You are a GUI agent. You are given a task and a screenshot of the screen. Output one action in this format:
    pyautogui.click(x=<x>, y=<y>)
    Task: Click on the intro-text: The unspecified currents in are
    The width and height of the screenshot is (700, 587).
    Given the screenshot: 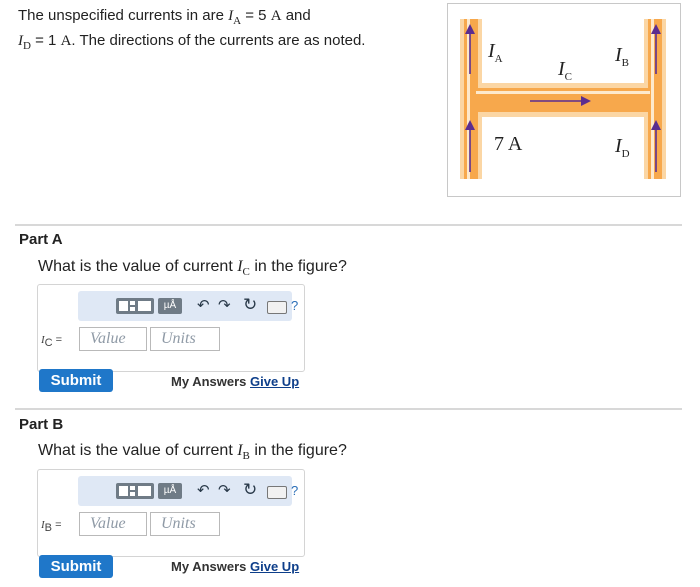 What is the action you would take?
    pyautogui.click(x=121, y=15)
    